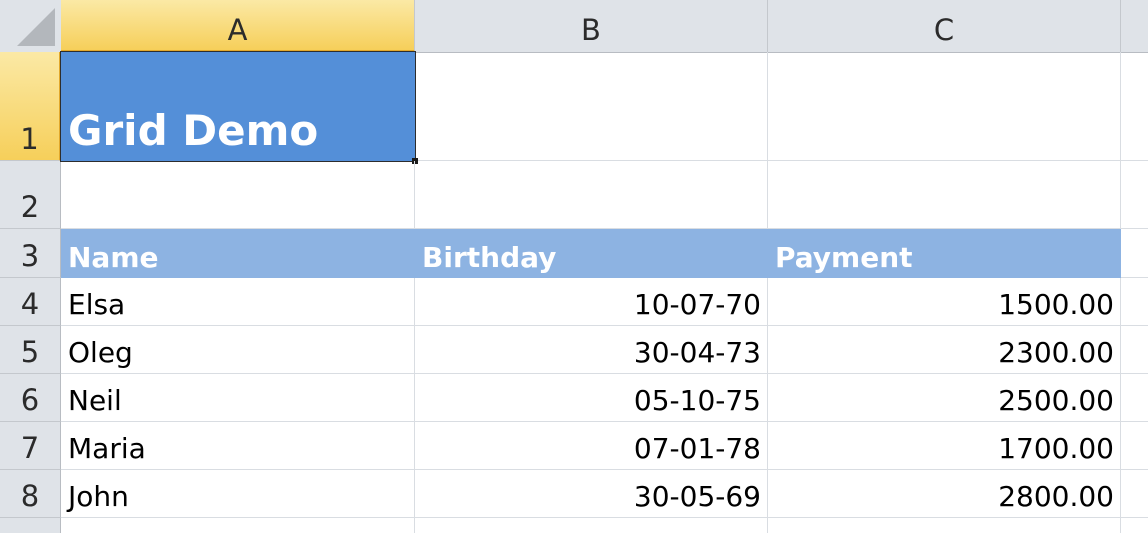 The image size is (1148, 533). Describe the element at coordinates (238, 253) in the screenshot. I see `cell-a3-header-name: Name` at that location.